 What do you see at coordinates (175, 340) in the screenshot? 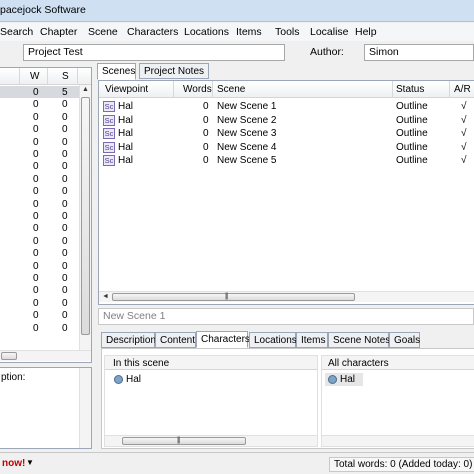
I see `tab-content: Content` at bounding box center [175, 340].